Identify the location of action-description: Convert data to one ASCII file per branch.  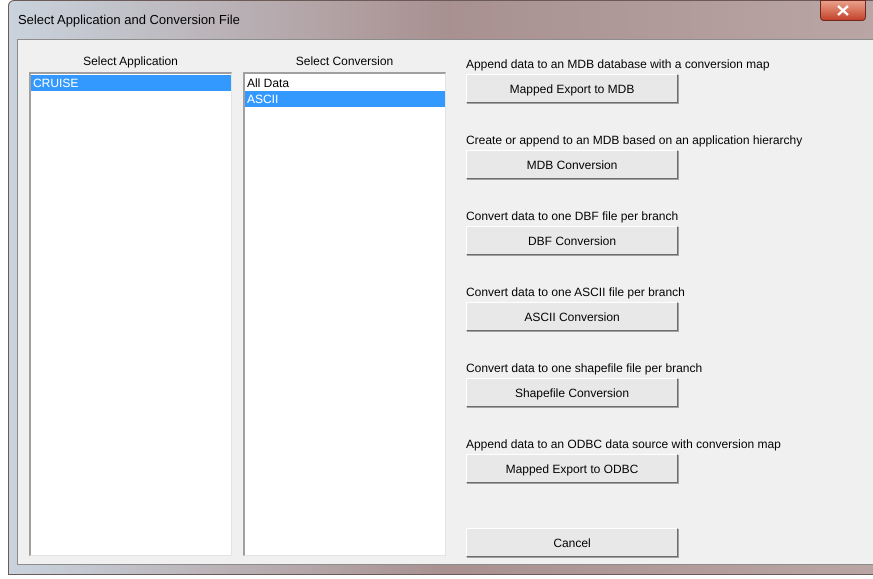
(576, 292).